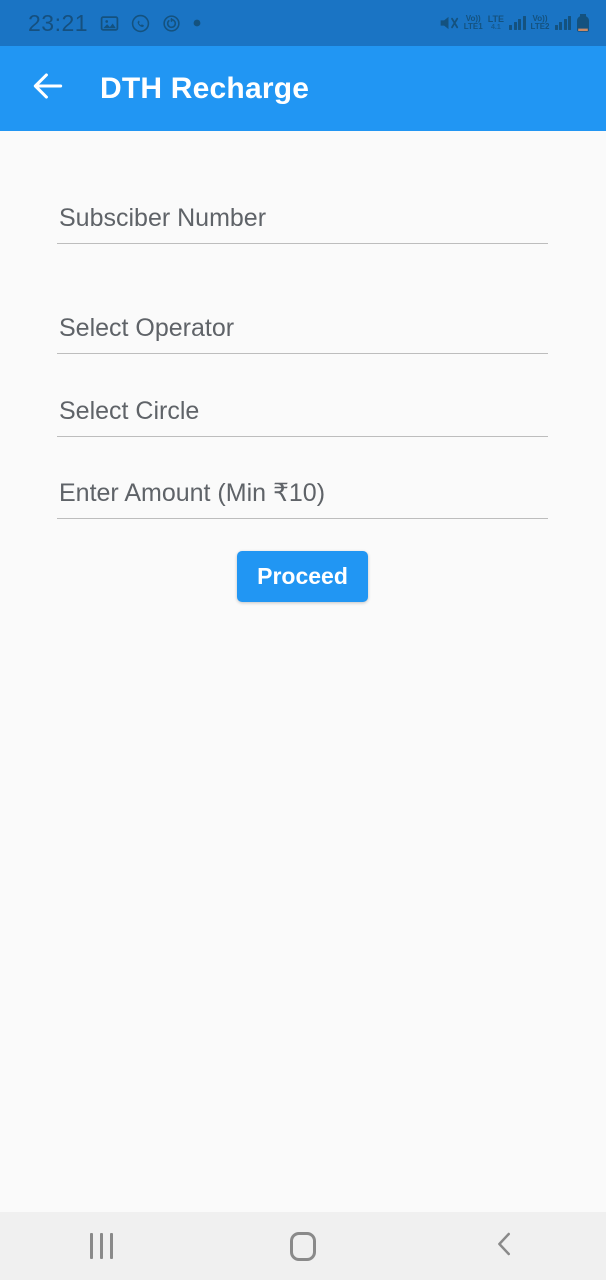  I want to click on status-clock: 23:21, so click(58, 22).